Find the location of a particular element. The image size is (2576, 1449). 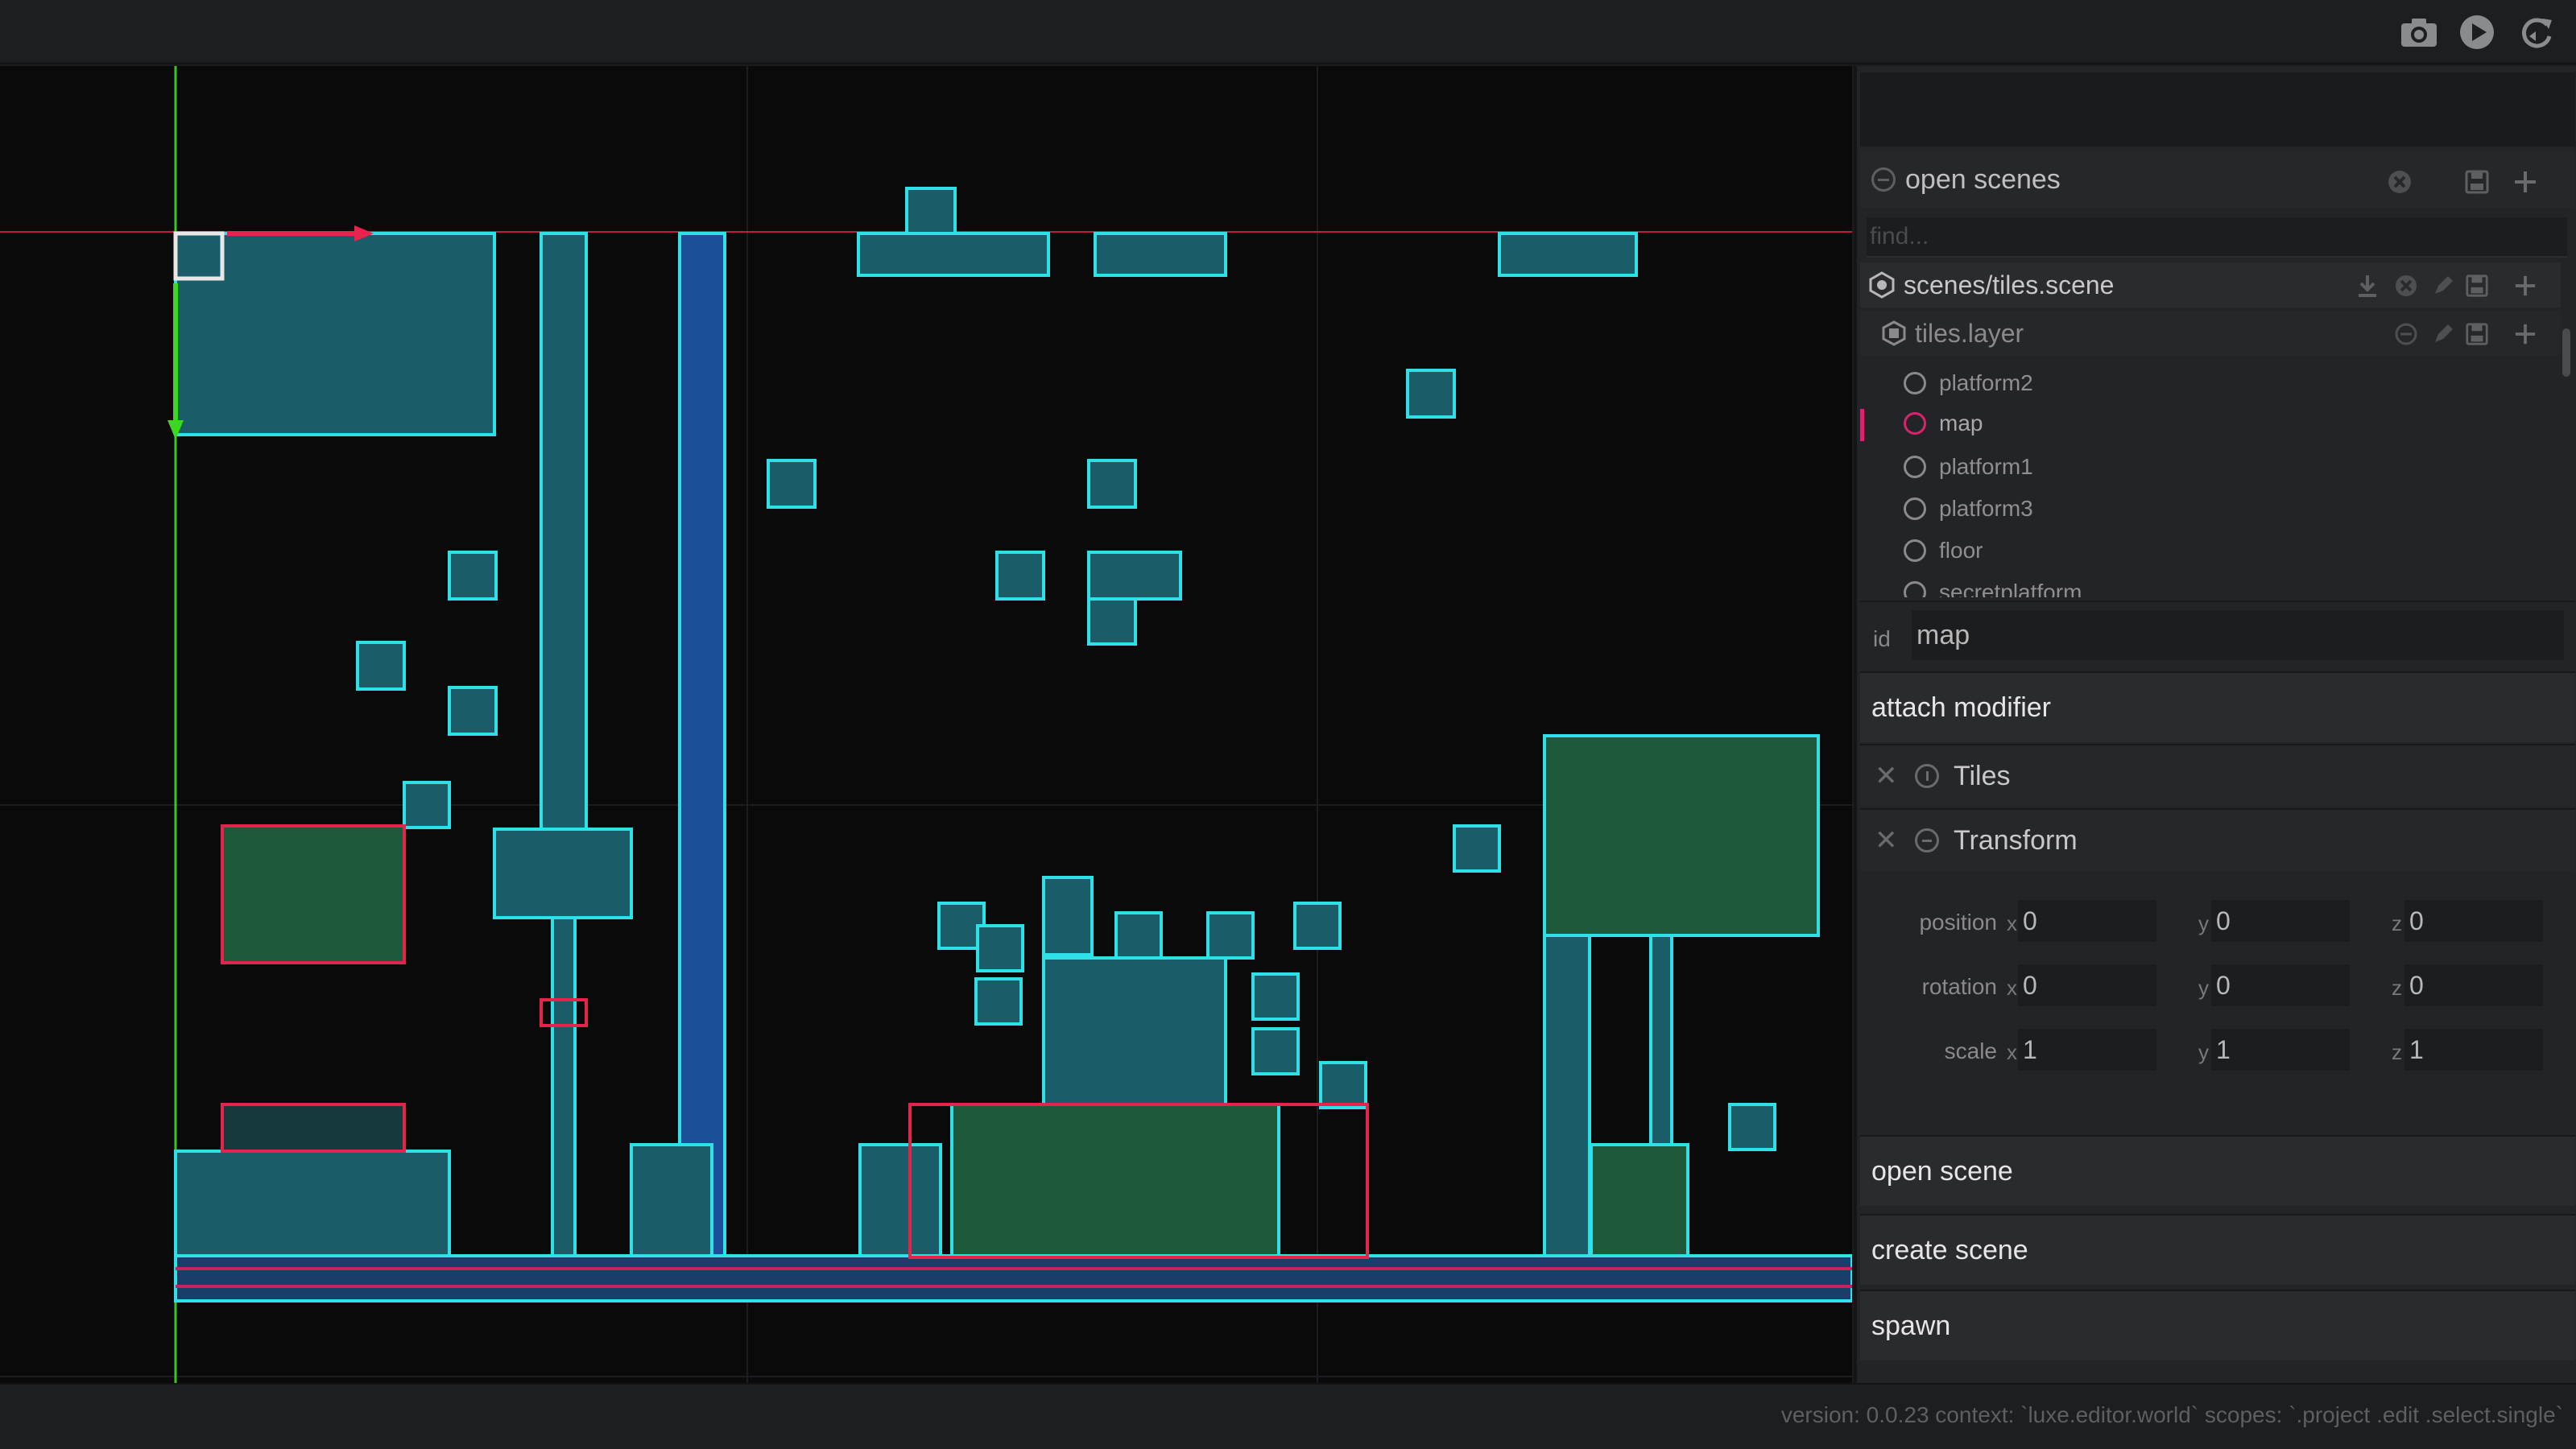

top-toolbar is located at coordinates (1288, 32).